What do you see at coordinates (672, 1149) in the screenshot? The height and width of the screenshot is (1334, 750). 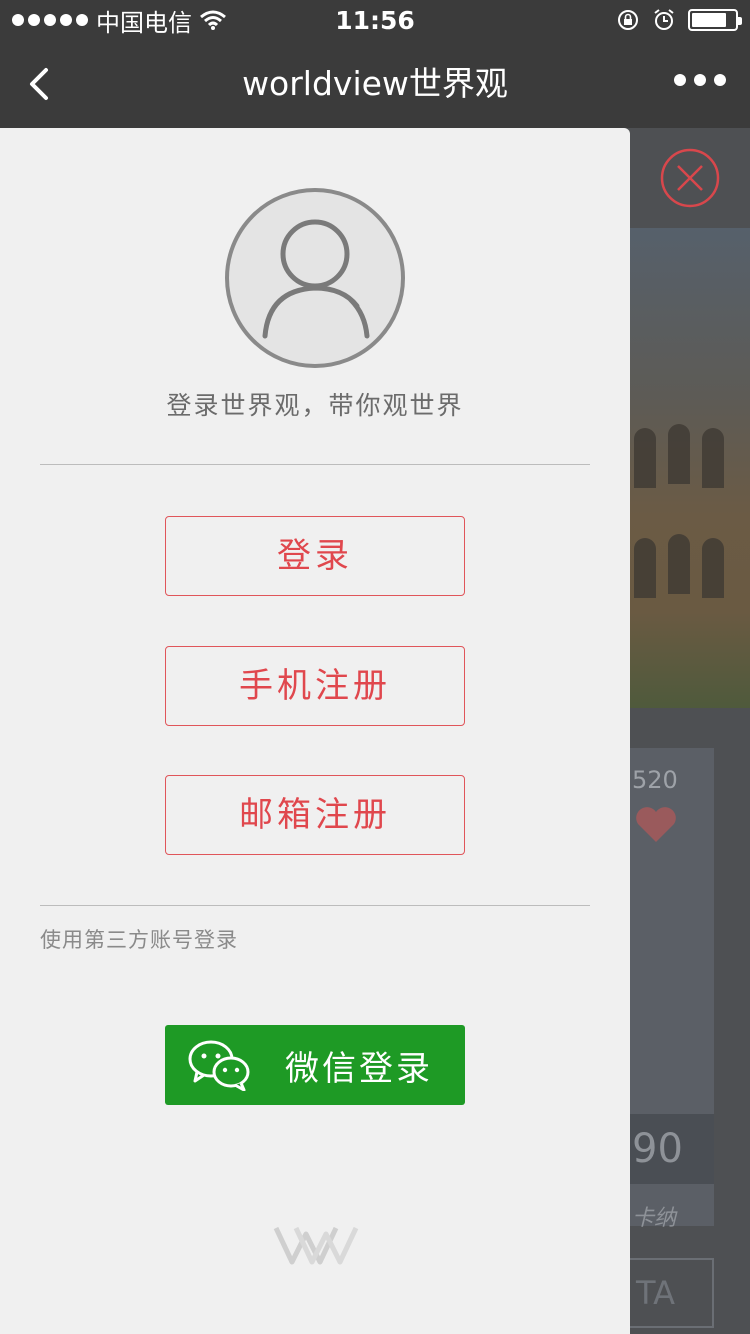 I see `price-text: 90` at bounding box center [672, 1149].